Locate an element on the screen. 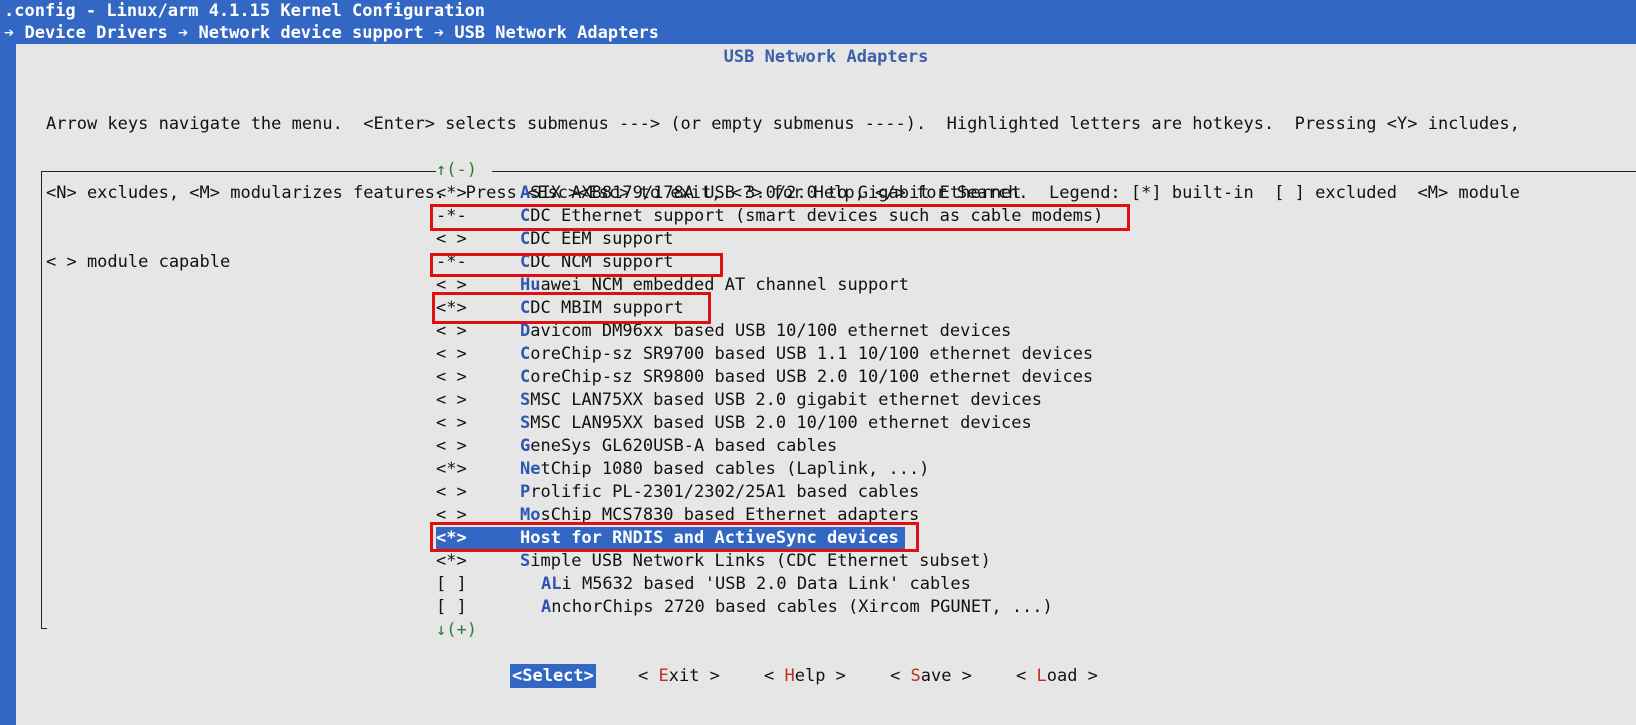  help-line-3: < > module capable is located at coordinates (138, 262).